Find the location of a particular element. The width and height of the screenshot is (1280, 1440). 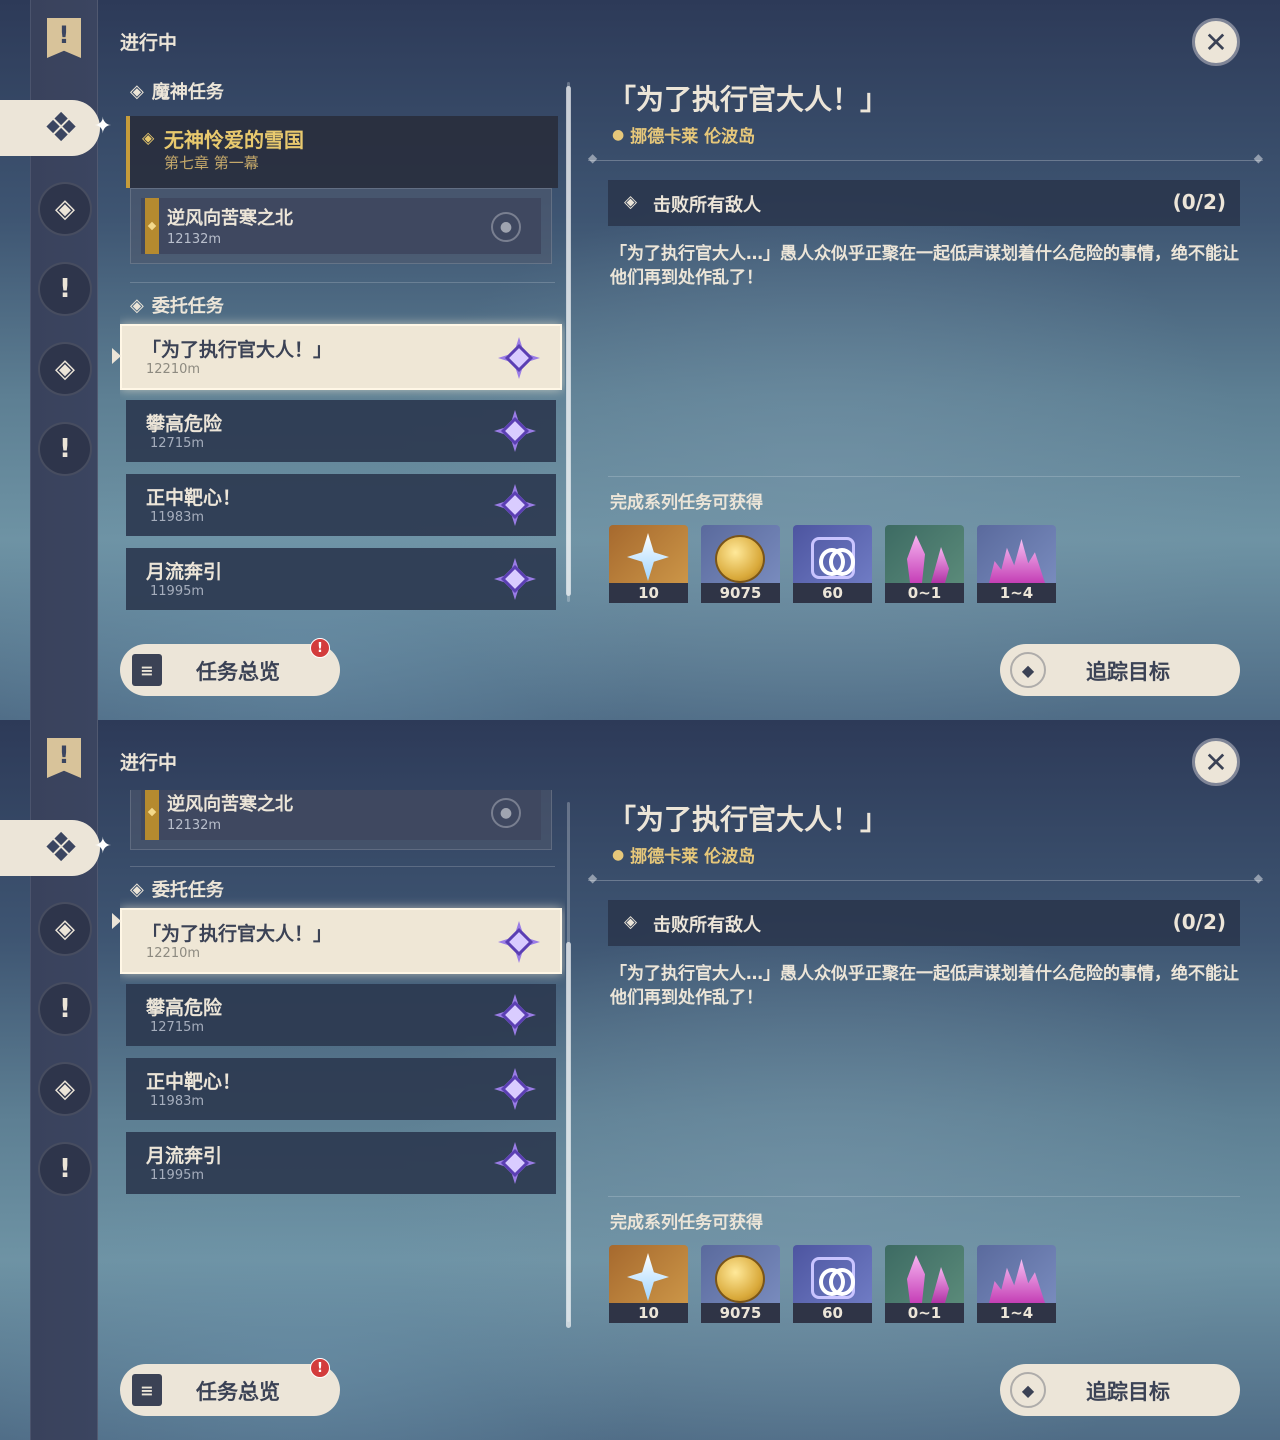

archon-diamond-icon: ◈ is located at coordinates (148, 137).